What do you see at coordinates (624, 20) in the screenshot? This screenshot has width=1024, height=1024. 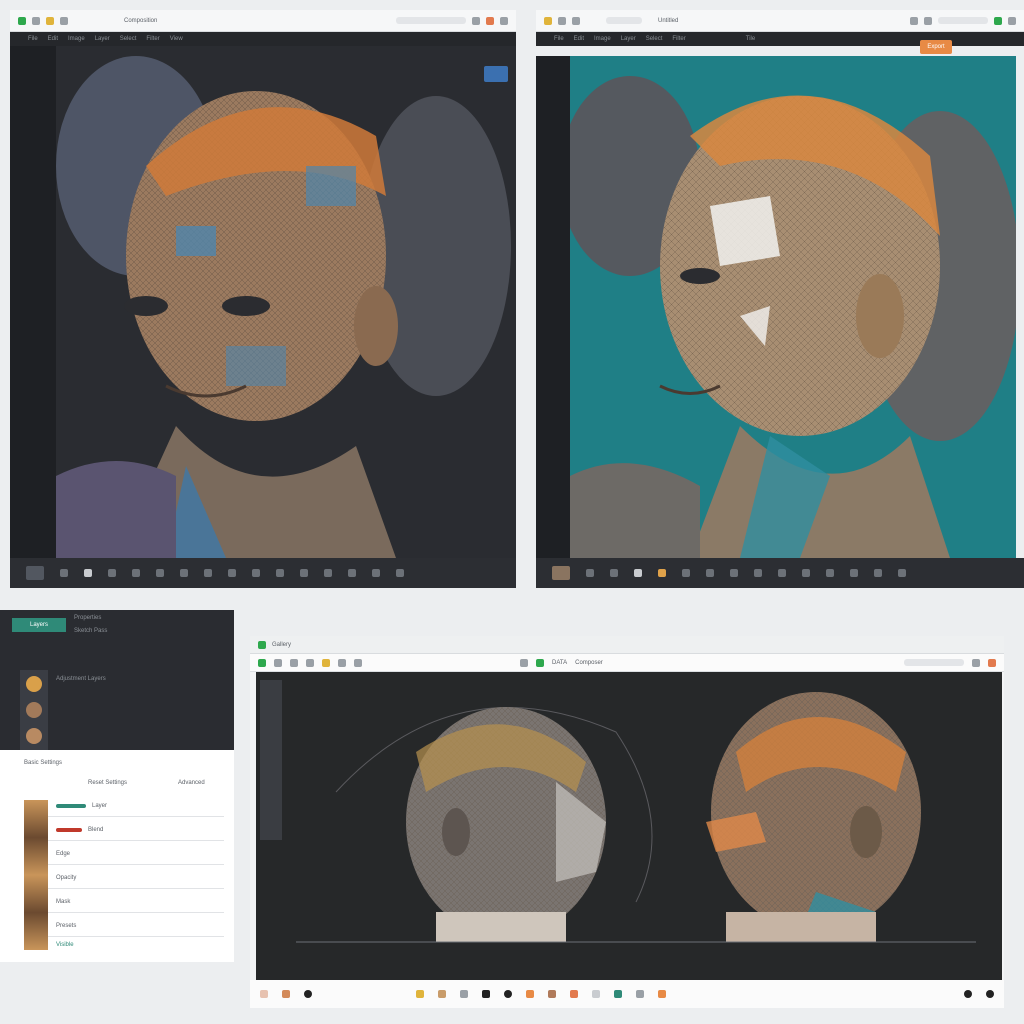 I see `title-field` at bounding box center [624, 20].